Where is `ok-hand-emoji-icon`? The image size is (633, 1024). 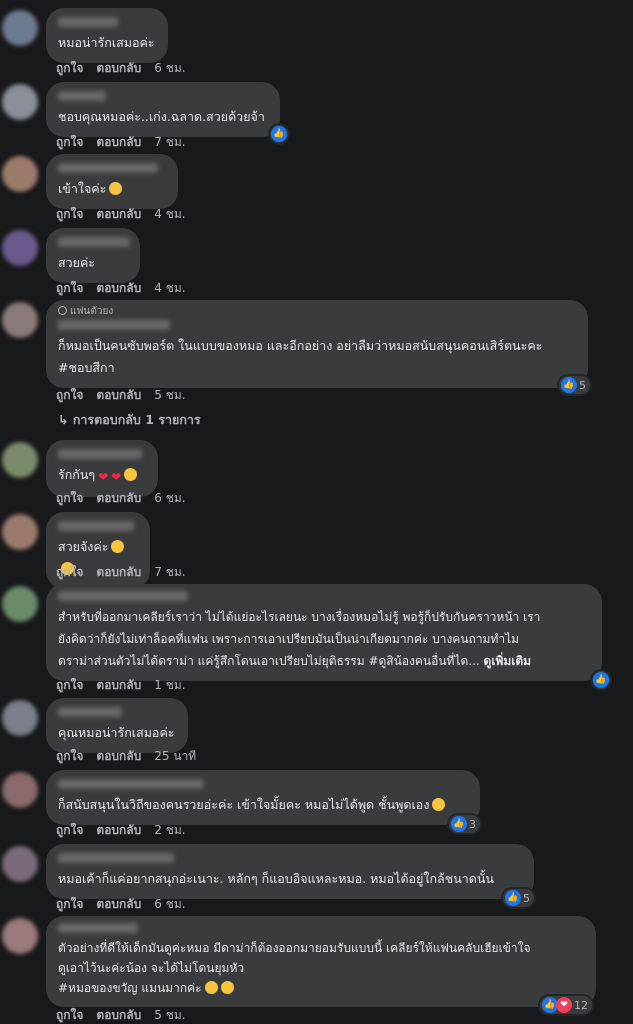 ok-hand-emoji-icon is located at coordinates (118, 546).